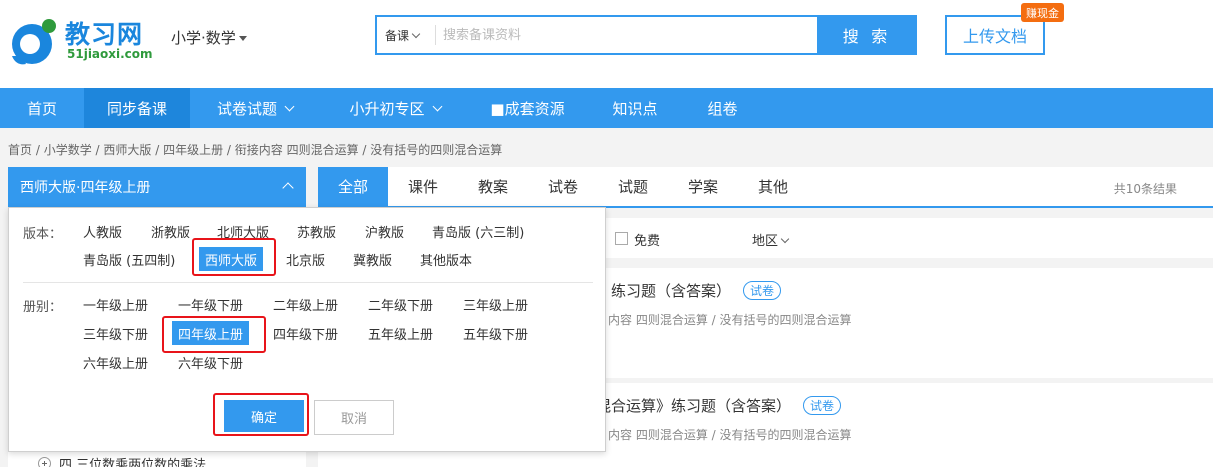  Describe the element at coordinates (867, 35) in the screenshot. I see `search-button: 搜 索` at that location.